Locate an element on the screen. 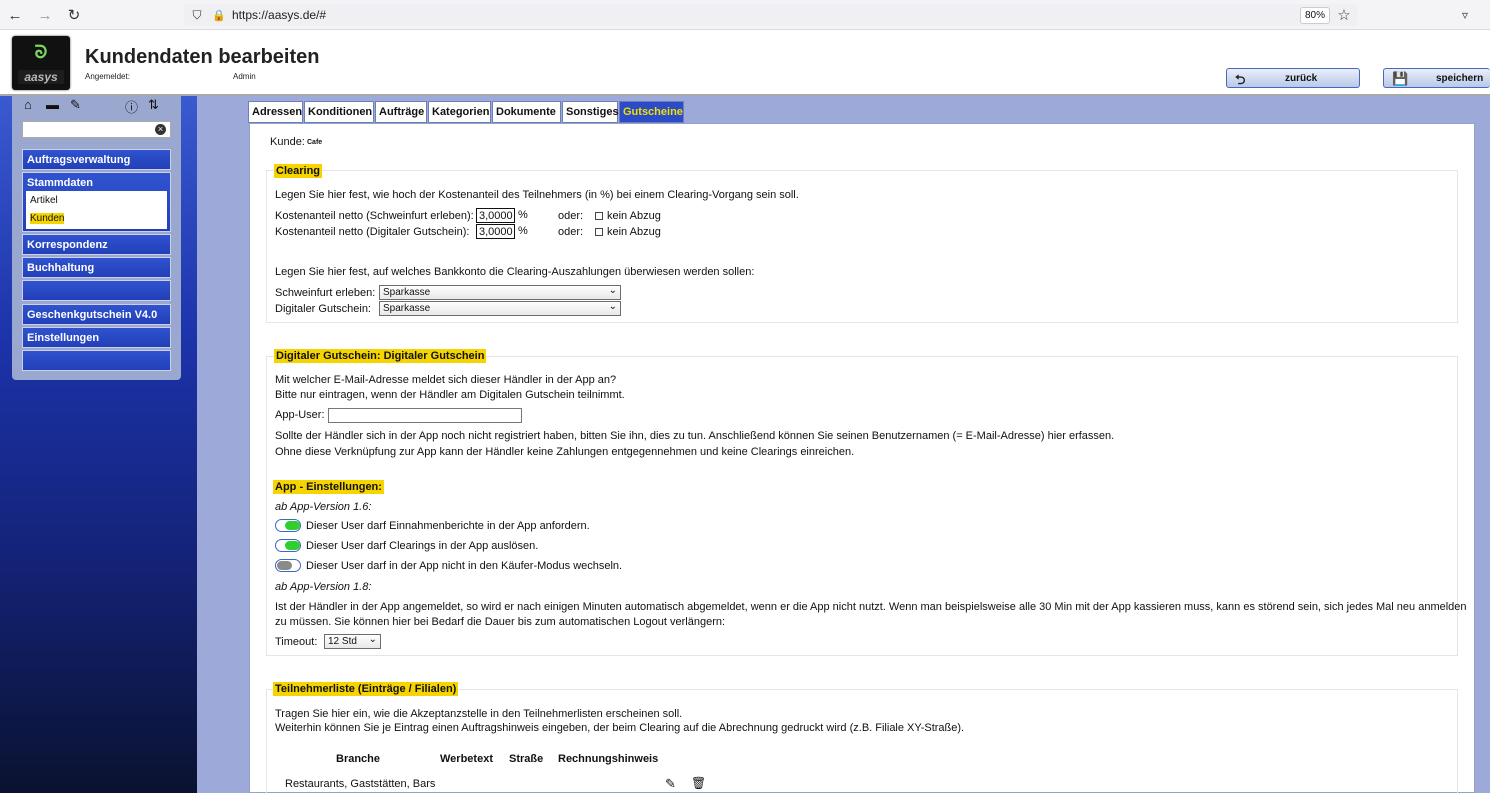 The width and height of the screenshot is (1490, 793). bank-schweinfurt-value: Sparkasse is located at coordinates (407, 292).